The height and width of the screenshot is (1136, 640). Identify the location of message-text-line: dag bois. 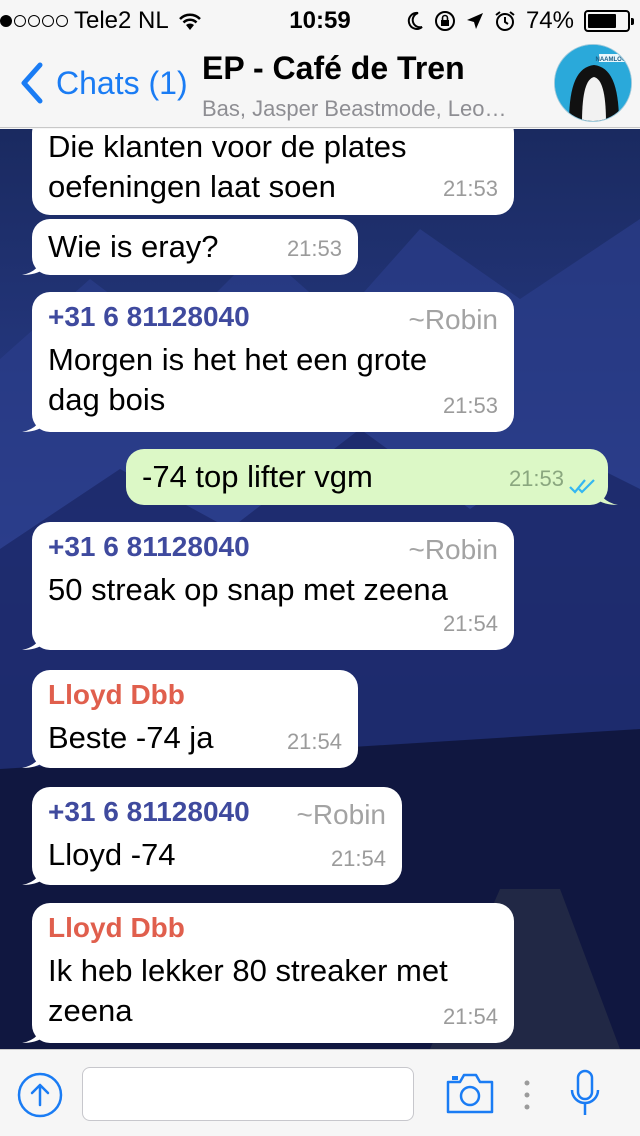
(107, 399).